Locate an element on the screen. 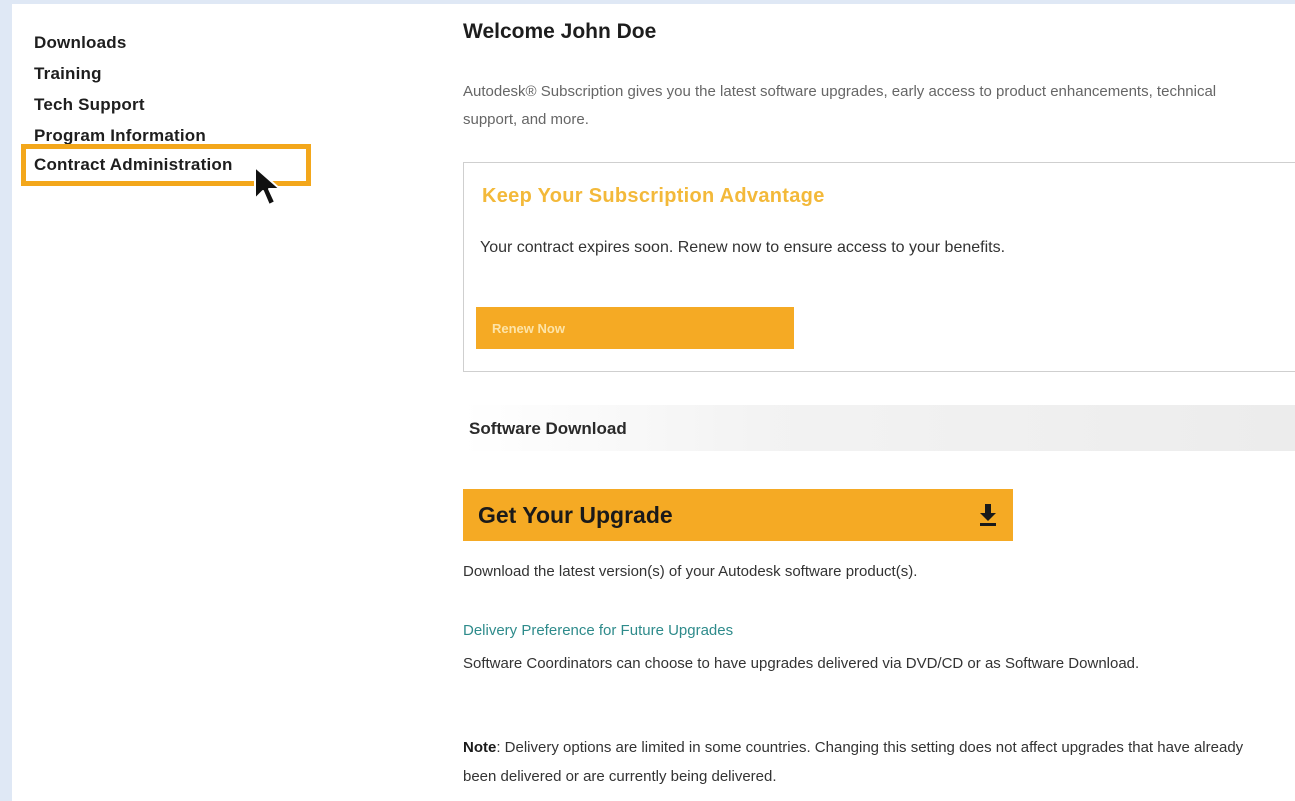 This screenshot has width=1295, height=801. get-upgrade-label: Get Your Upgrade is located at coordinates (575, 515).